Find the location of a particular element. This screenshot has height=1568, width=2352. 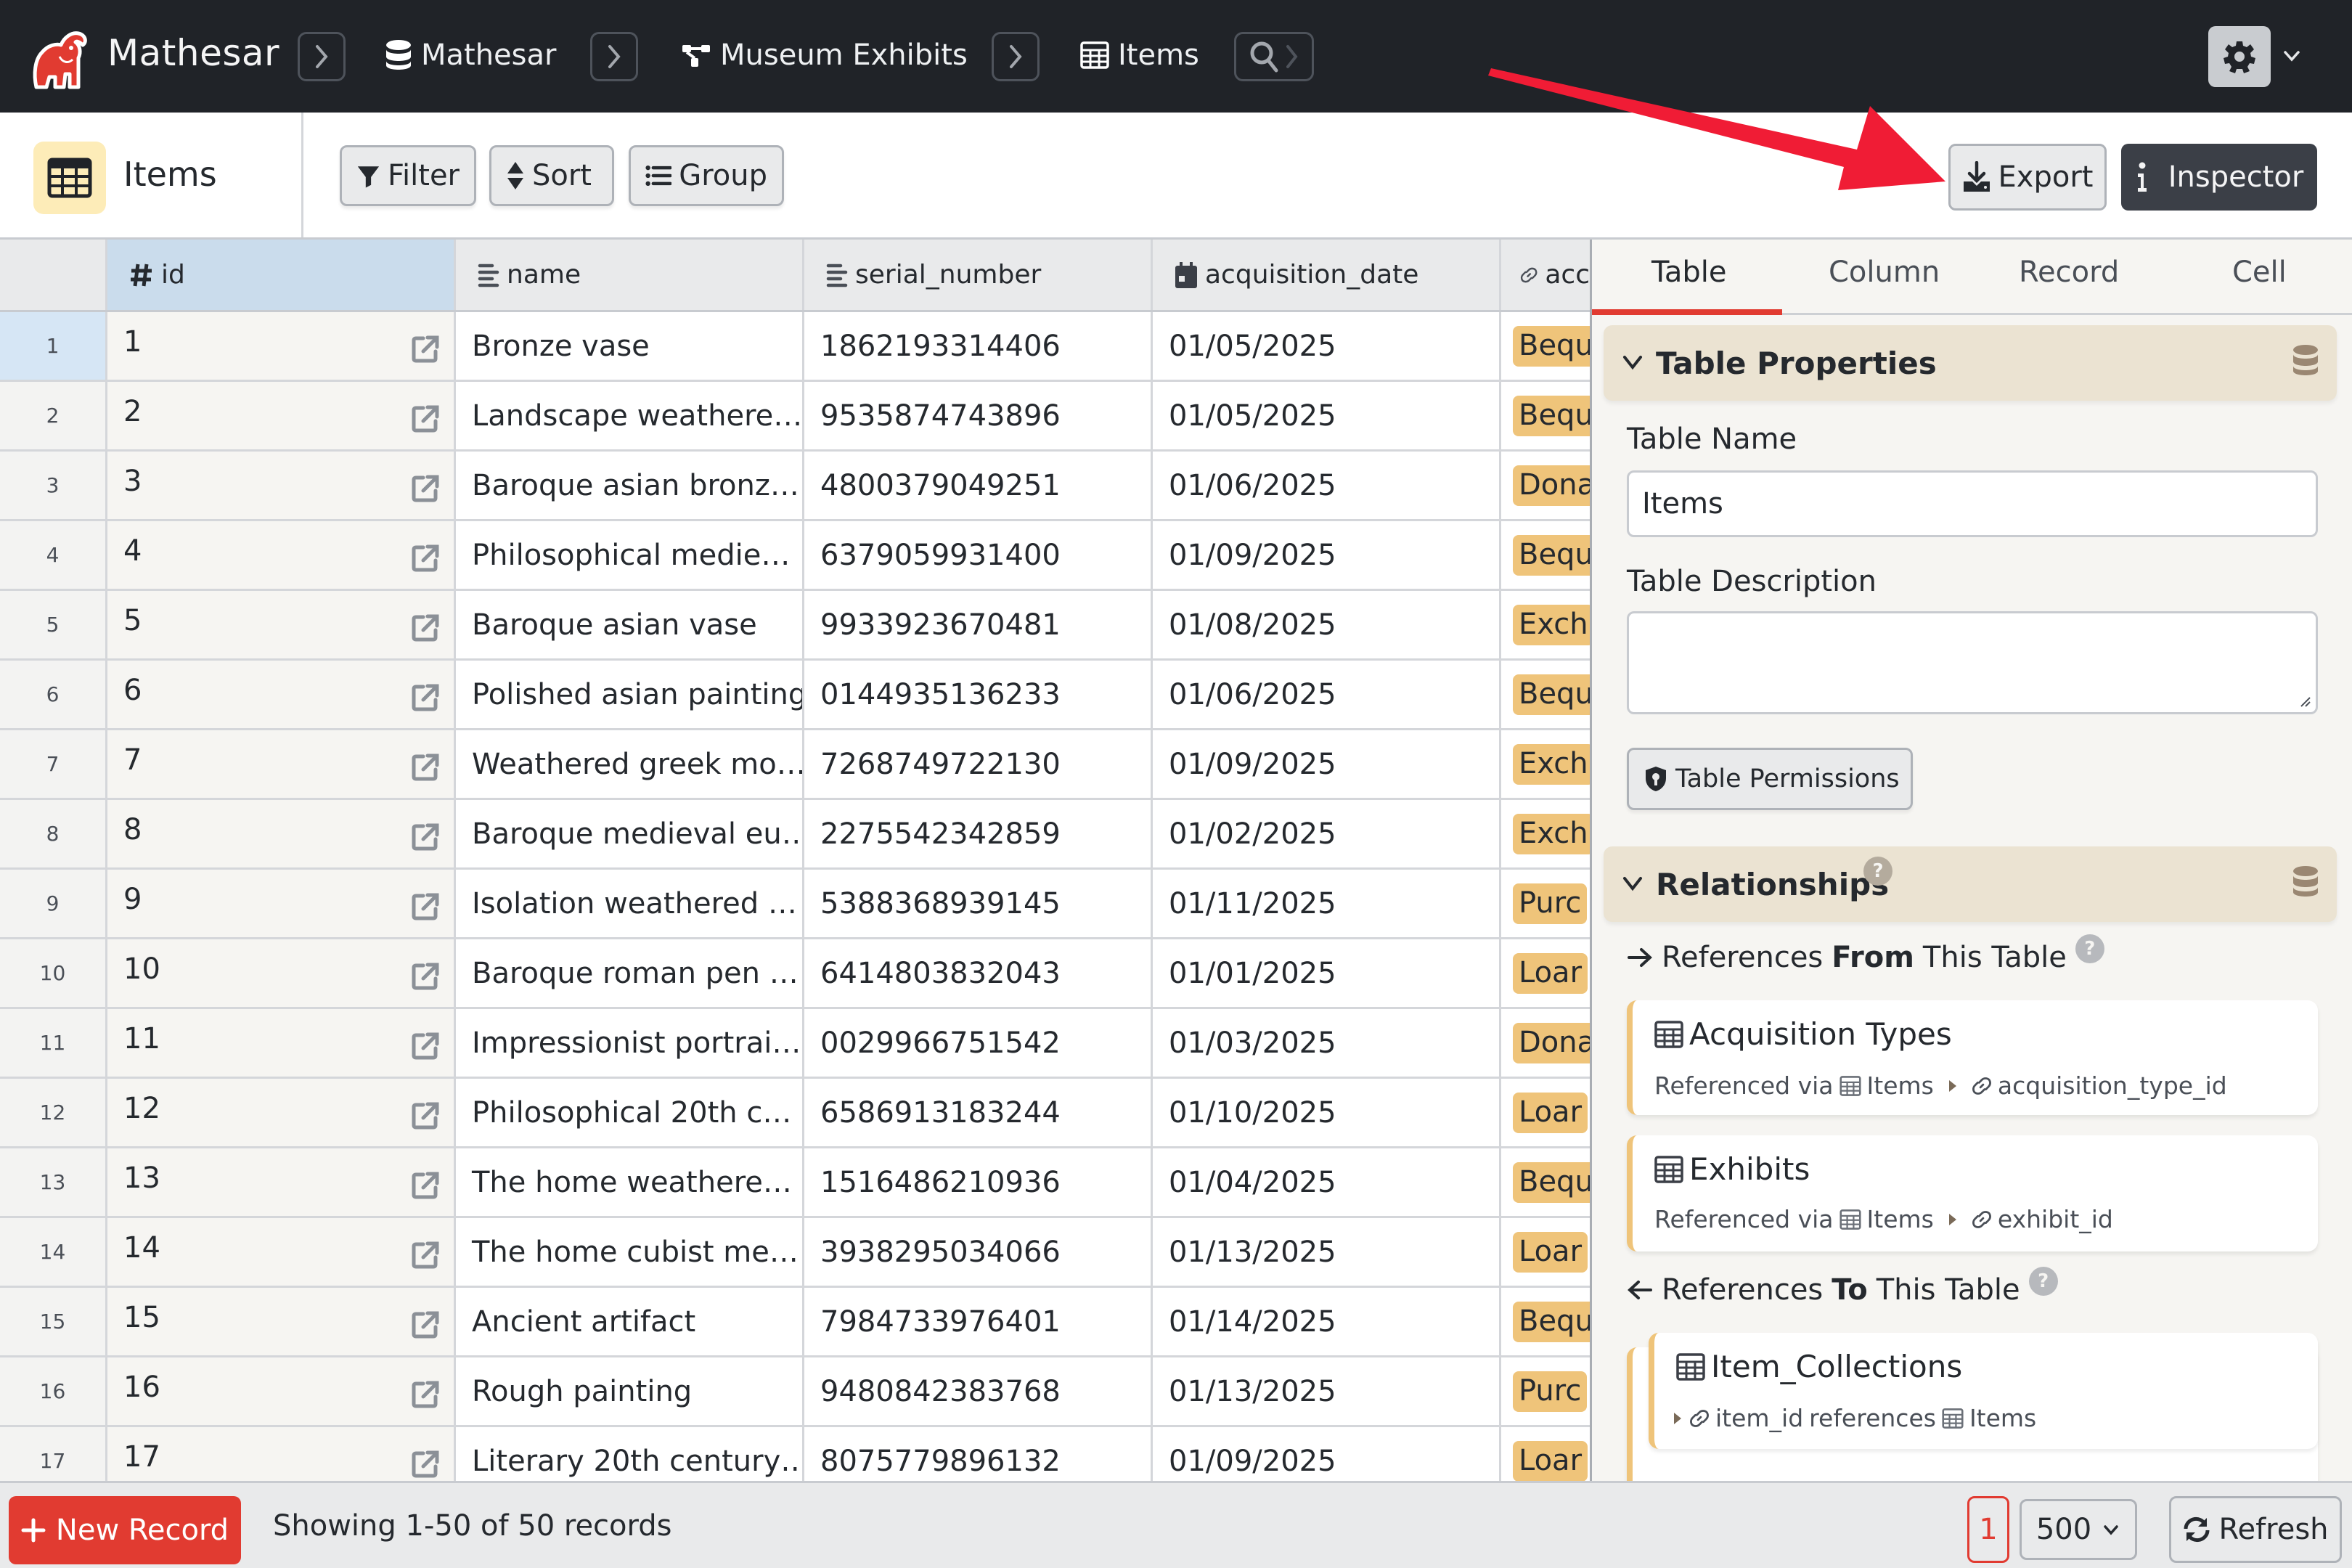

cell-acquisition-type: Dona is located at coordinates (1546, 1043).